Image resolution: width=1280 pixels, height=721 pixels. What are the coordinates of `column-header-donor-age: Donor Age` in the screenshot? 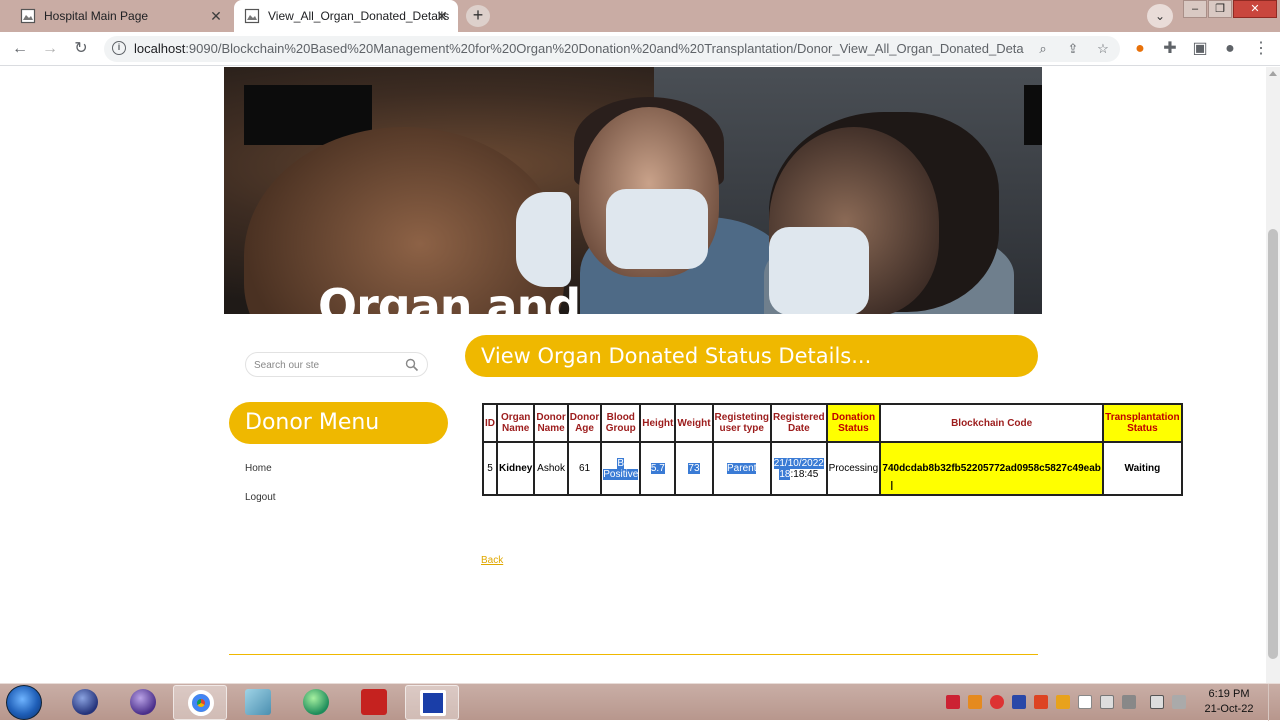 It's located at (584, 423).